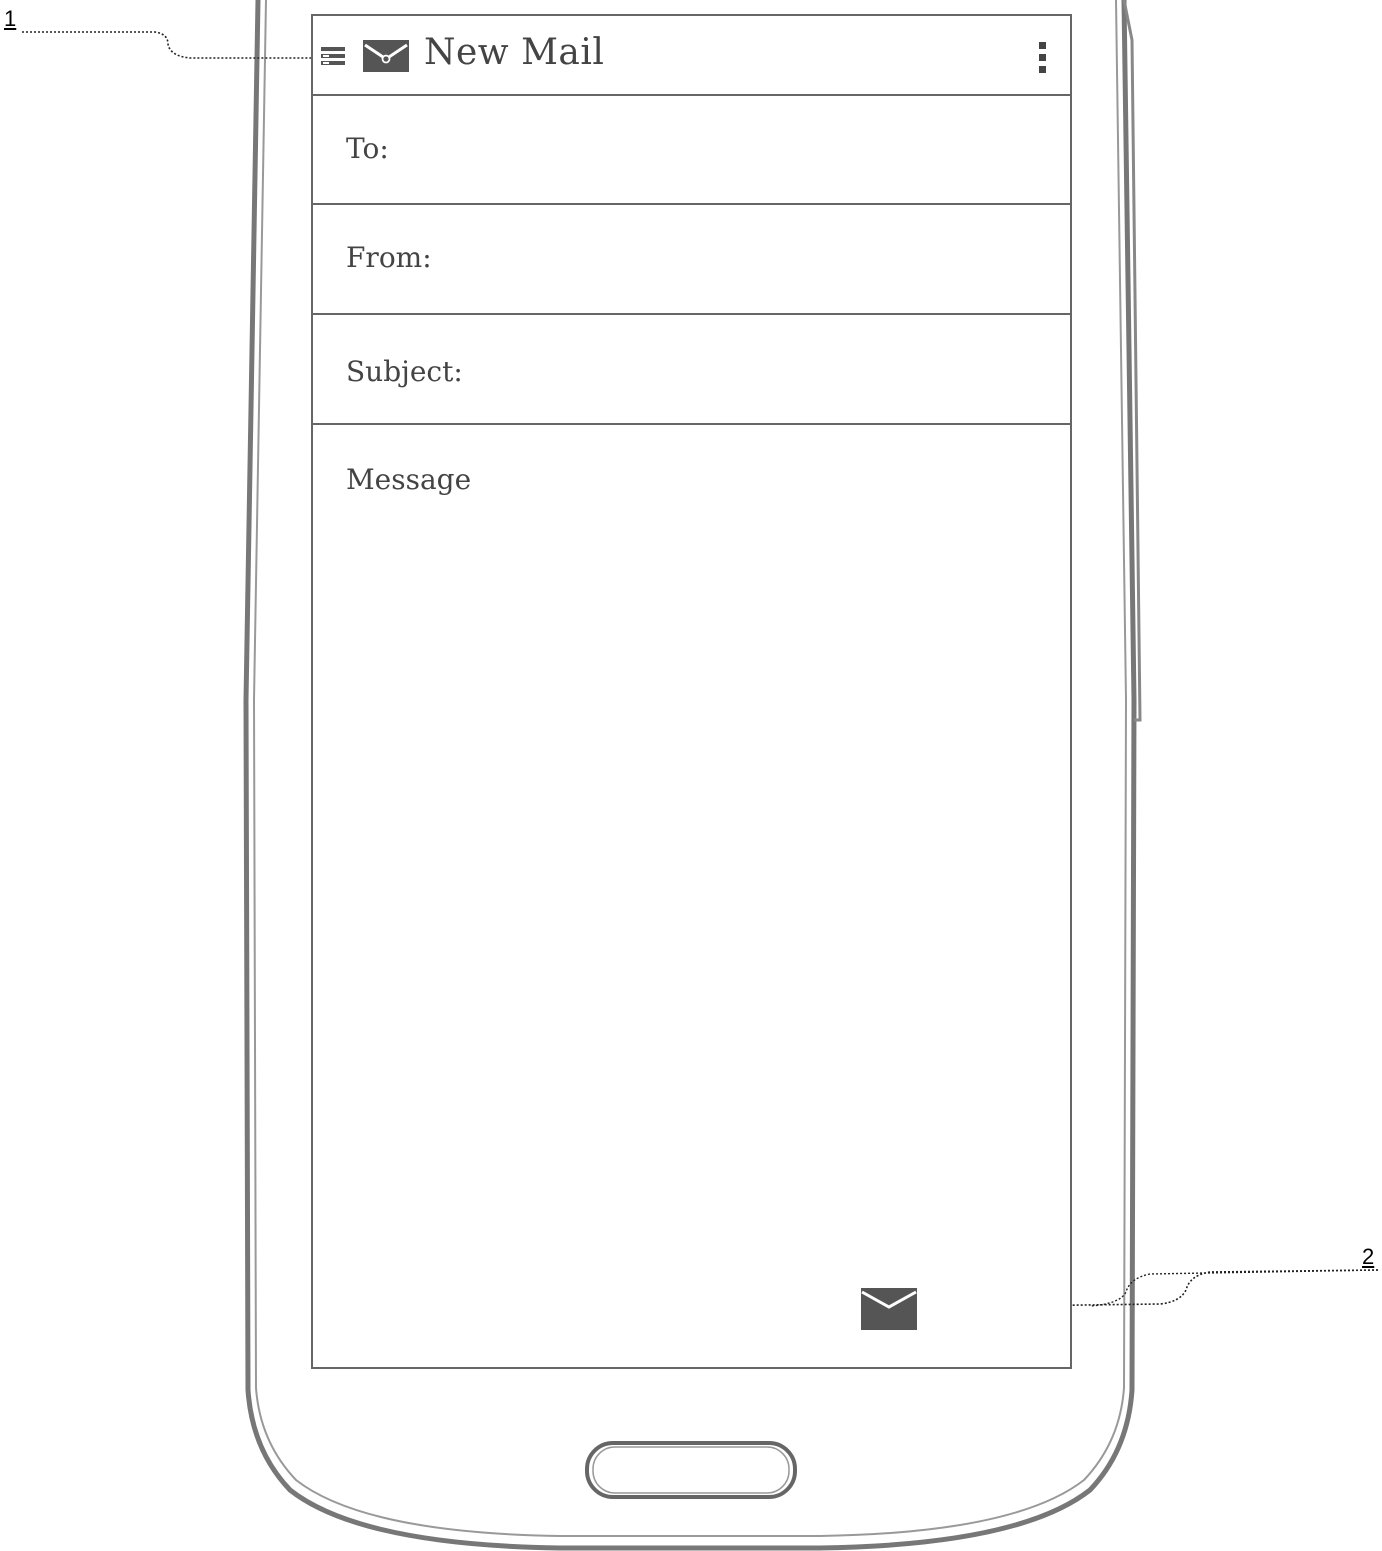 The image size is (1382, 1551). What do you see at coordinates (514, 52) in the screenshot?
I see `page-title: New Mail` at bounding box center [514, 52].